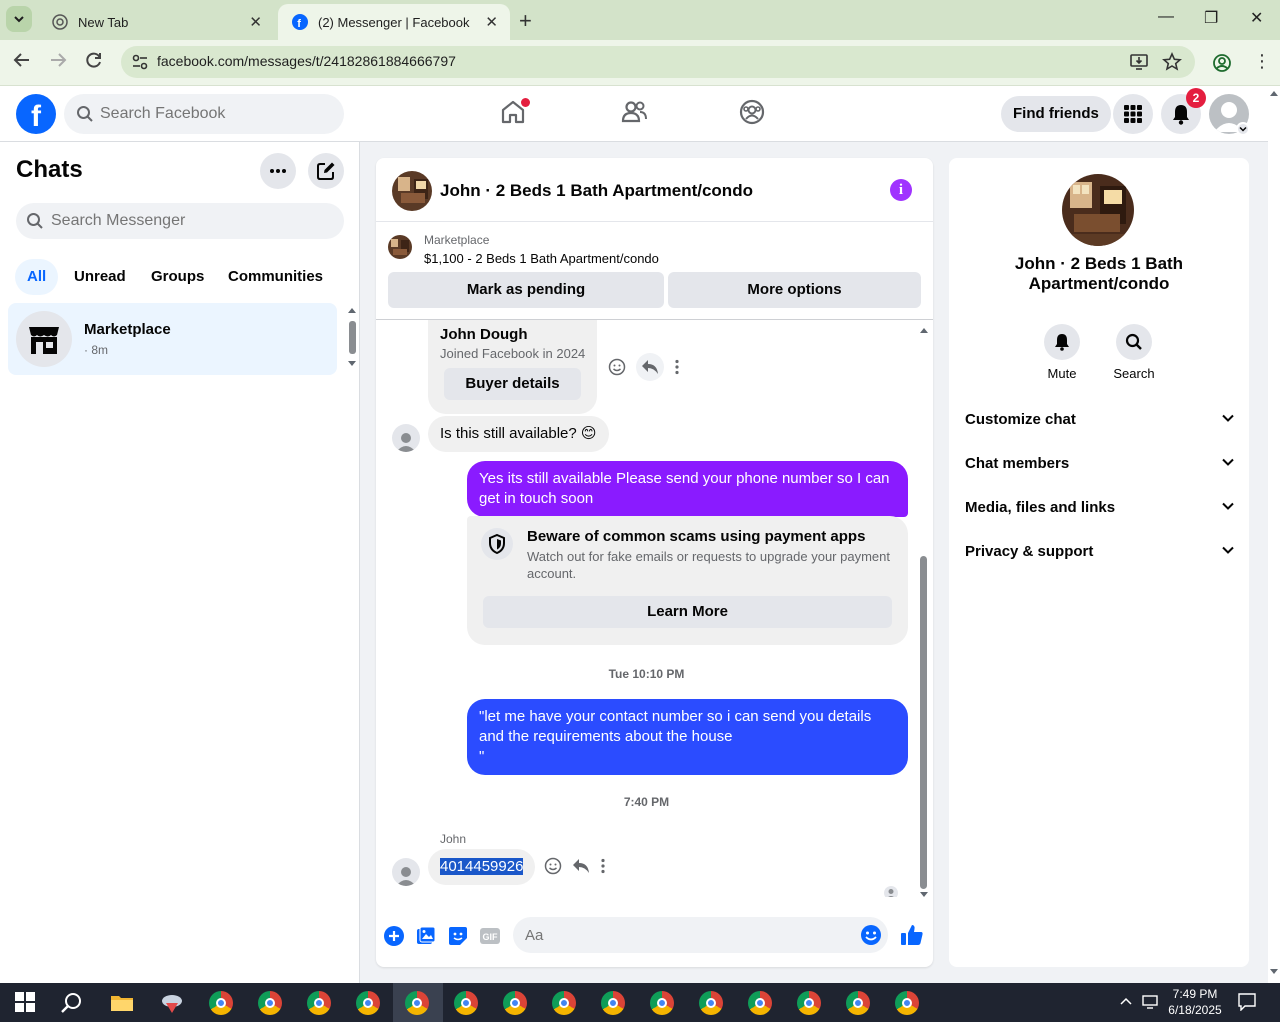 The width and height of the screenshot is (1280, 1022). What do you see at coordinates (515, 114) in the screenshot?
I see `home-icon` at bounding box center [515, 114].